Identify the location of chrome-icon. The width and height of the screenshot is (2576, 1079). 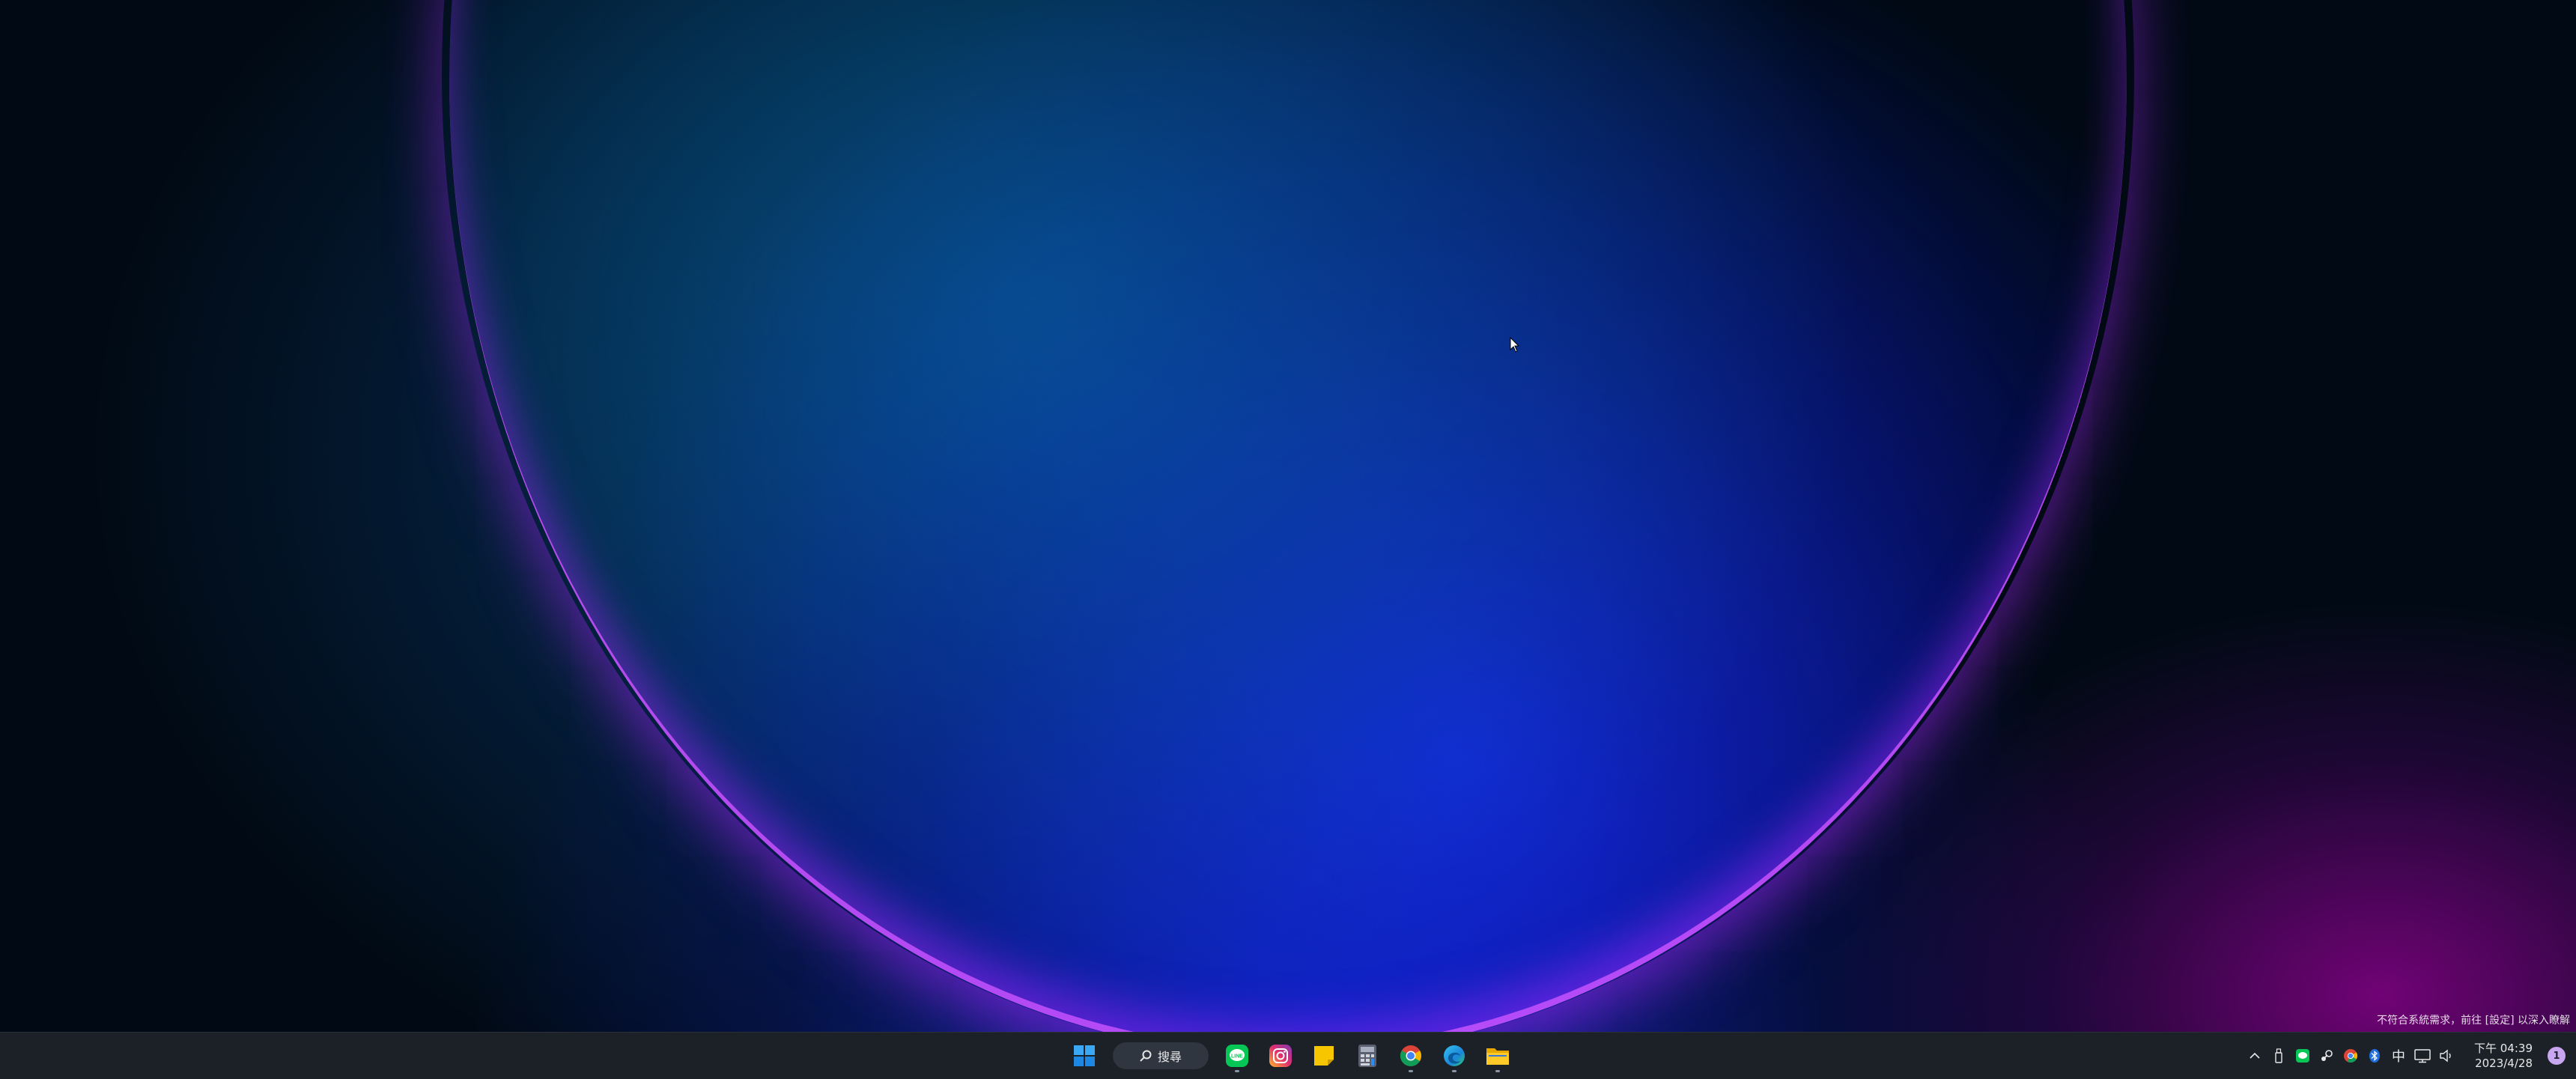
(1410, 1055).